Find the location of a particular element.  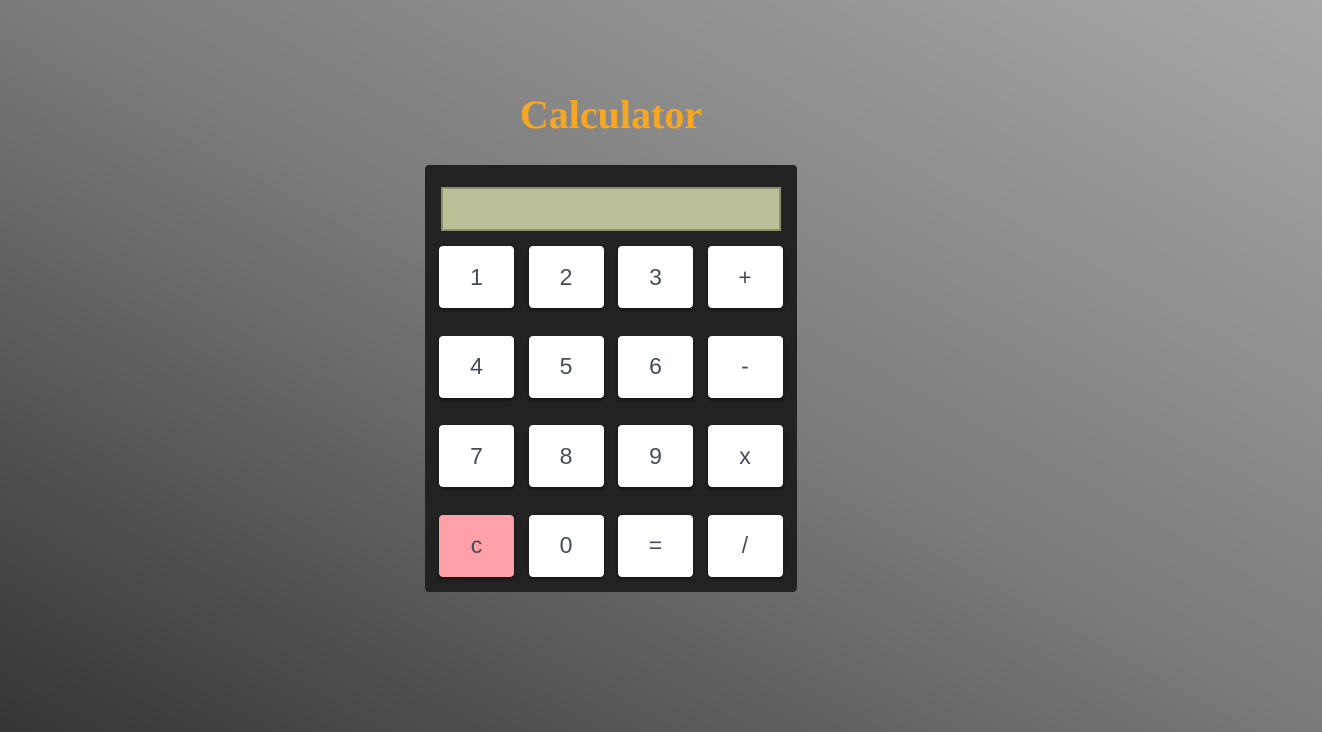

keypad: 1 2 3 + 4 5 6 - 7 8 9 x c 0 = / is located at coordinates (611, 411).